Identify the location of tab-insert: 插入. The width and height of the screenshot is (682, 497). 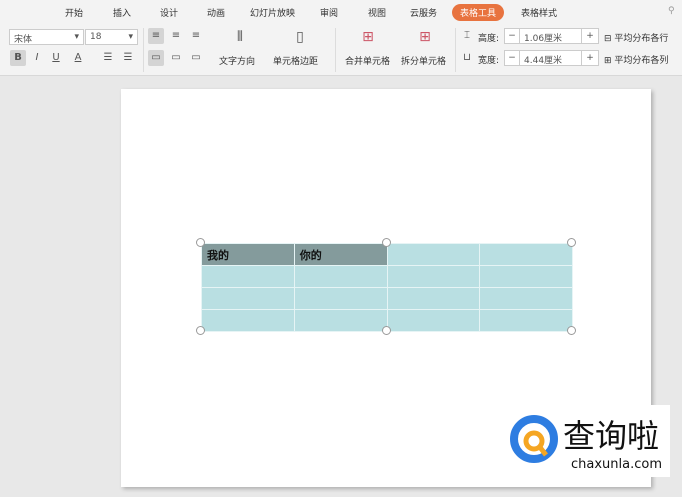
(122, 12).